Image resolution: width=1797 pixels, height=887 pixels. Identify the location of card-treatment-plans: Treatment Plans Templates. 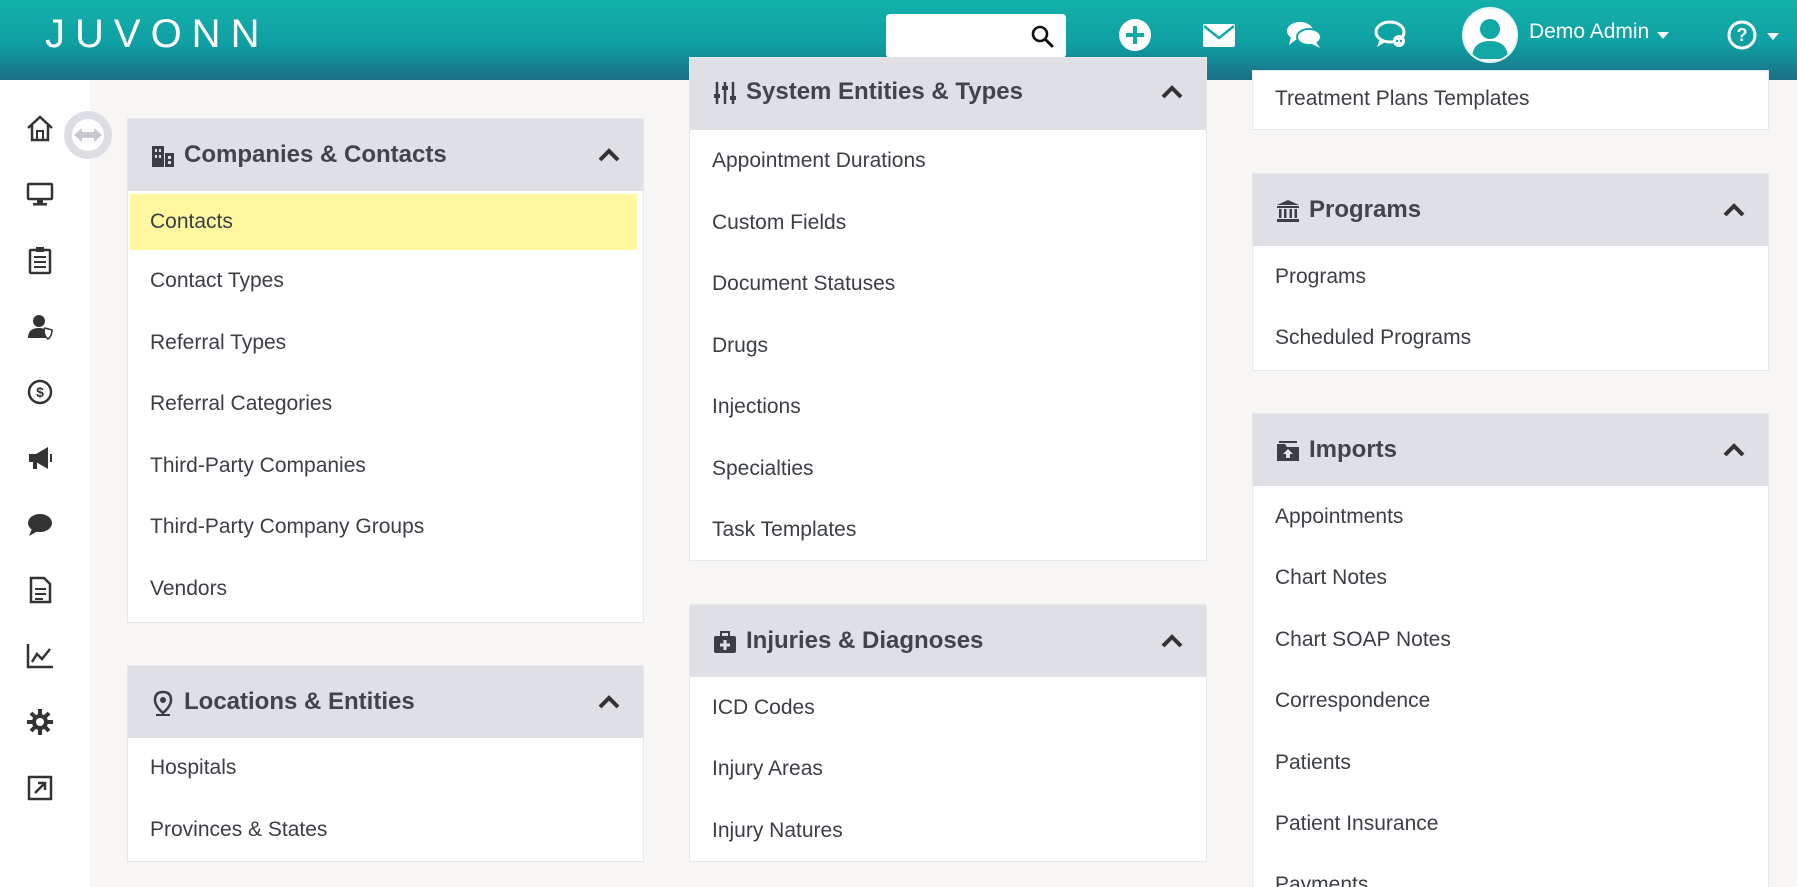
(1510, 100).